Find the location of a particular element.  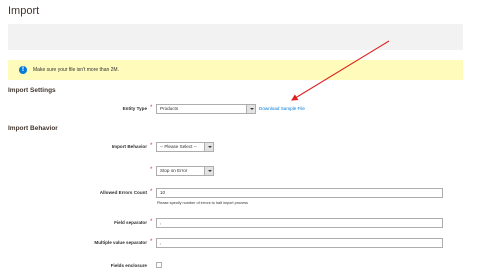

fields-enclosure-row: Fields enclosure is located at coordinates (240, 266).